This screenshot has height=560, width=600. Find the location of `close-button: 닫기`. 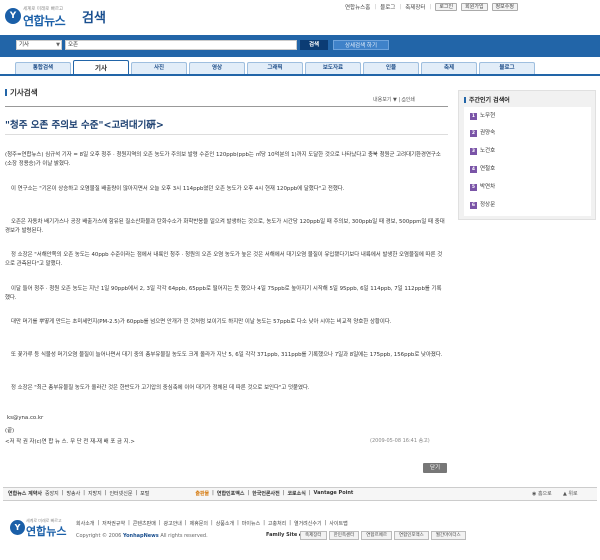

close-button: 닫기 is located at coordinates (435, 468).